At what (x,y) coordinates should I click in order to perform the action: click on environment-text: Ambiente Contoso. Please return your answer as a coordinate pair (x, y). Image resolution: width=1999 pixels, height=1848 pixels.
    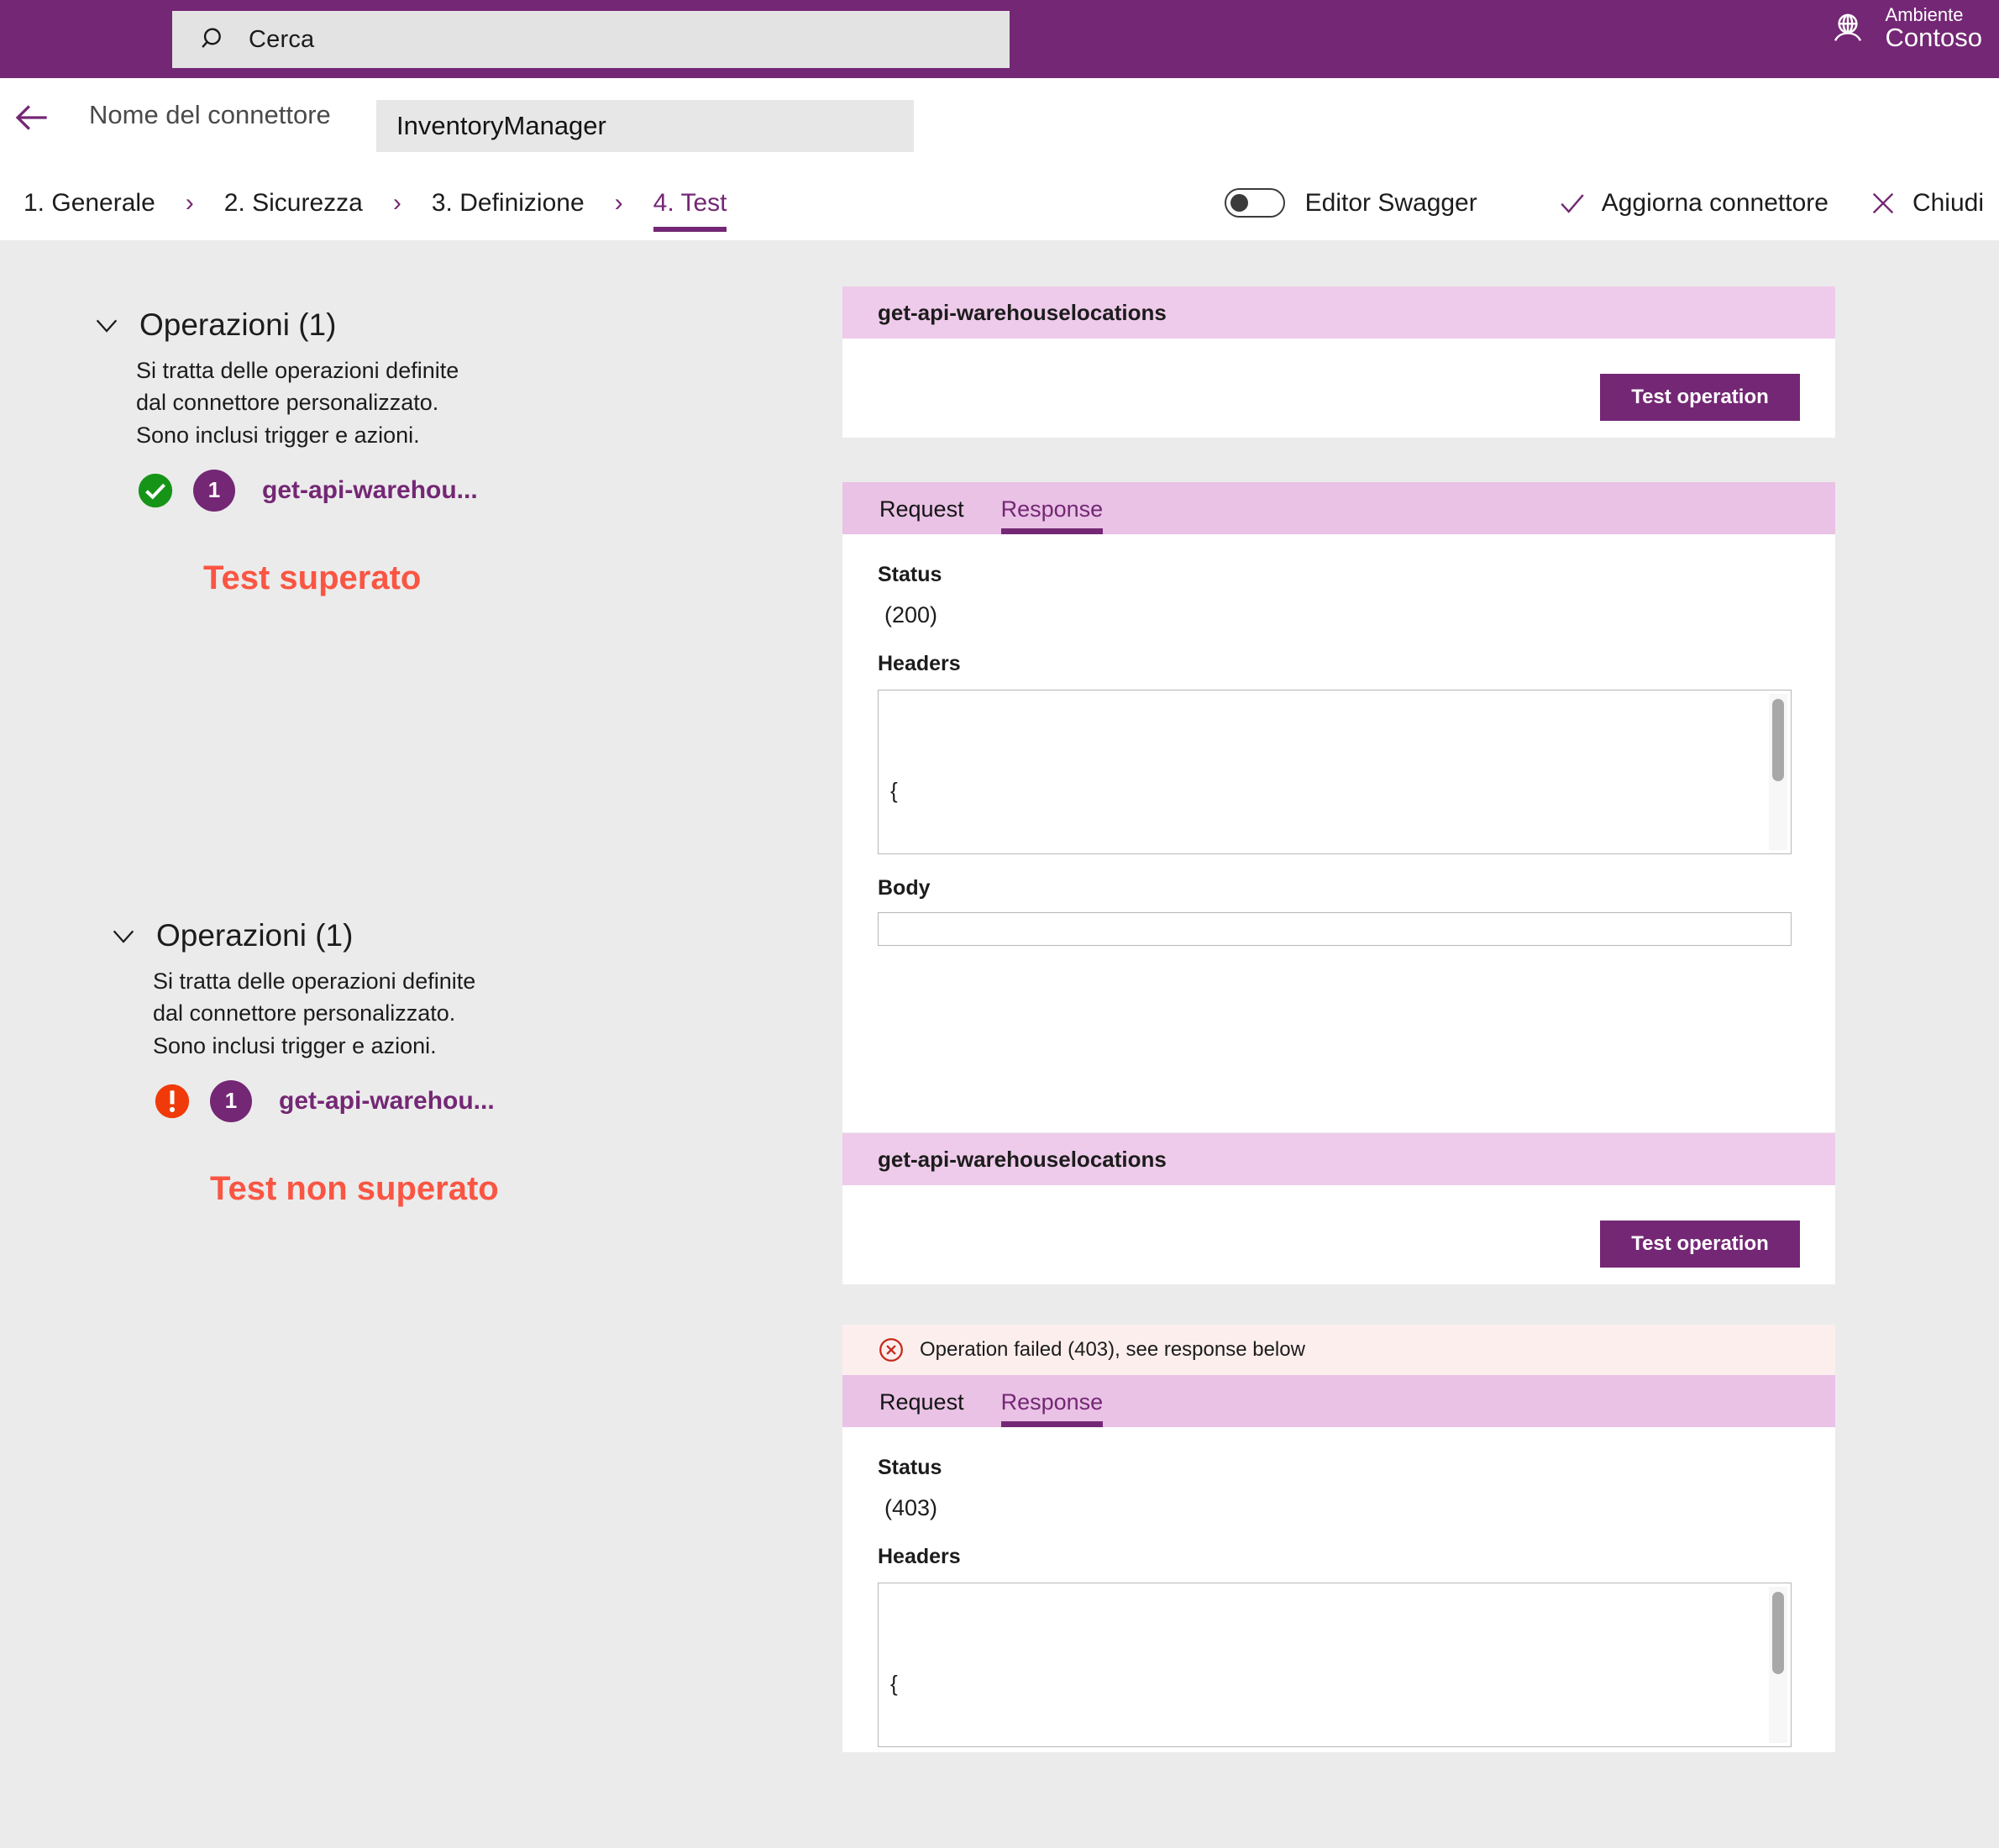
    Looking at the image, I should click on (1934, 28).